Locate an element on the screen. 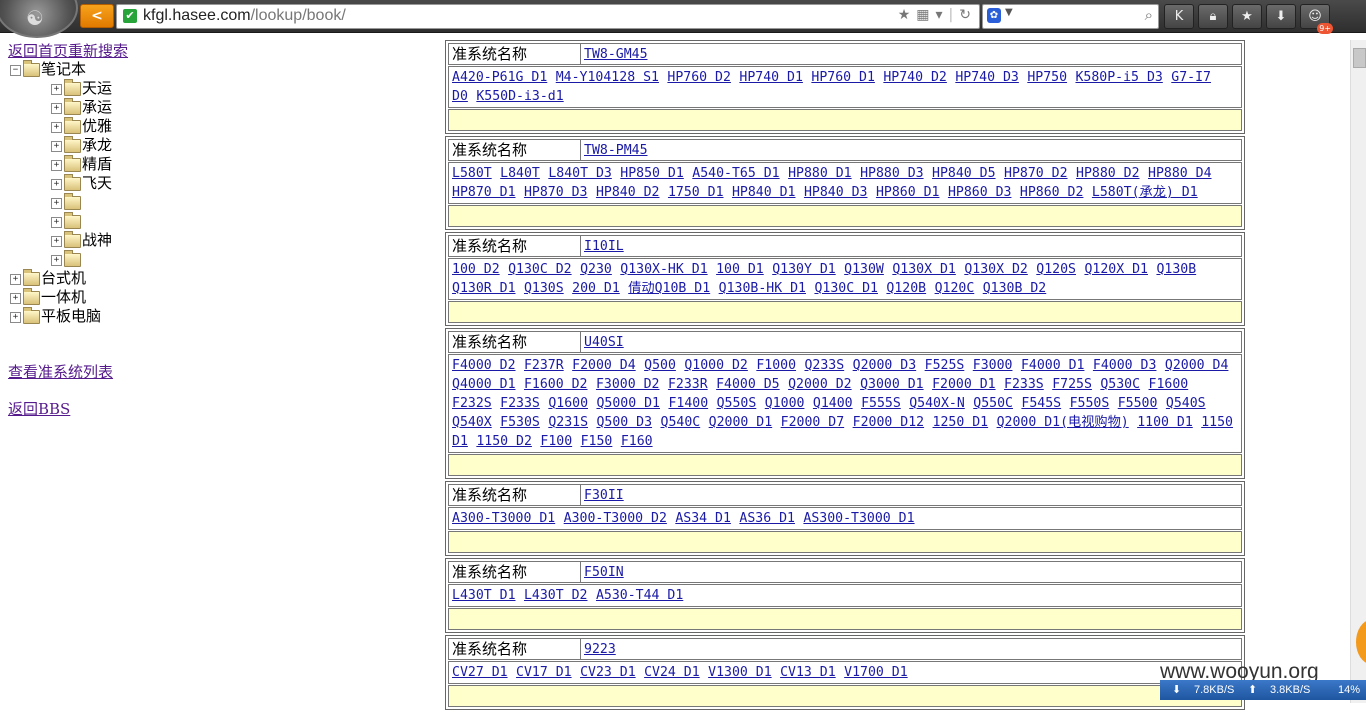  model-link: Q1000 is located at coordinates (785, 403).